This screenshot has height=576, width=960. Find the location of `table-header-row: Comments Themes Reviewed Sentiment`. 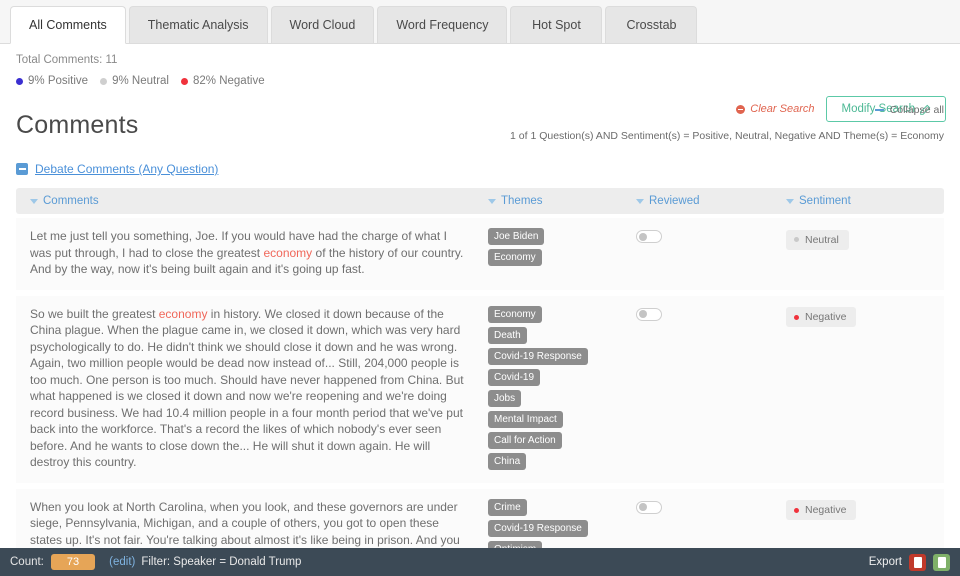

table-header-row: Comments Themes Reviewed Sentiment is located at coordinates (480, 201).